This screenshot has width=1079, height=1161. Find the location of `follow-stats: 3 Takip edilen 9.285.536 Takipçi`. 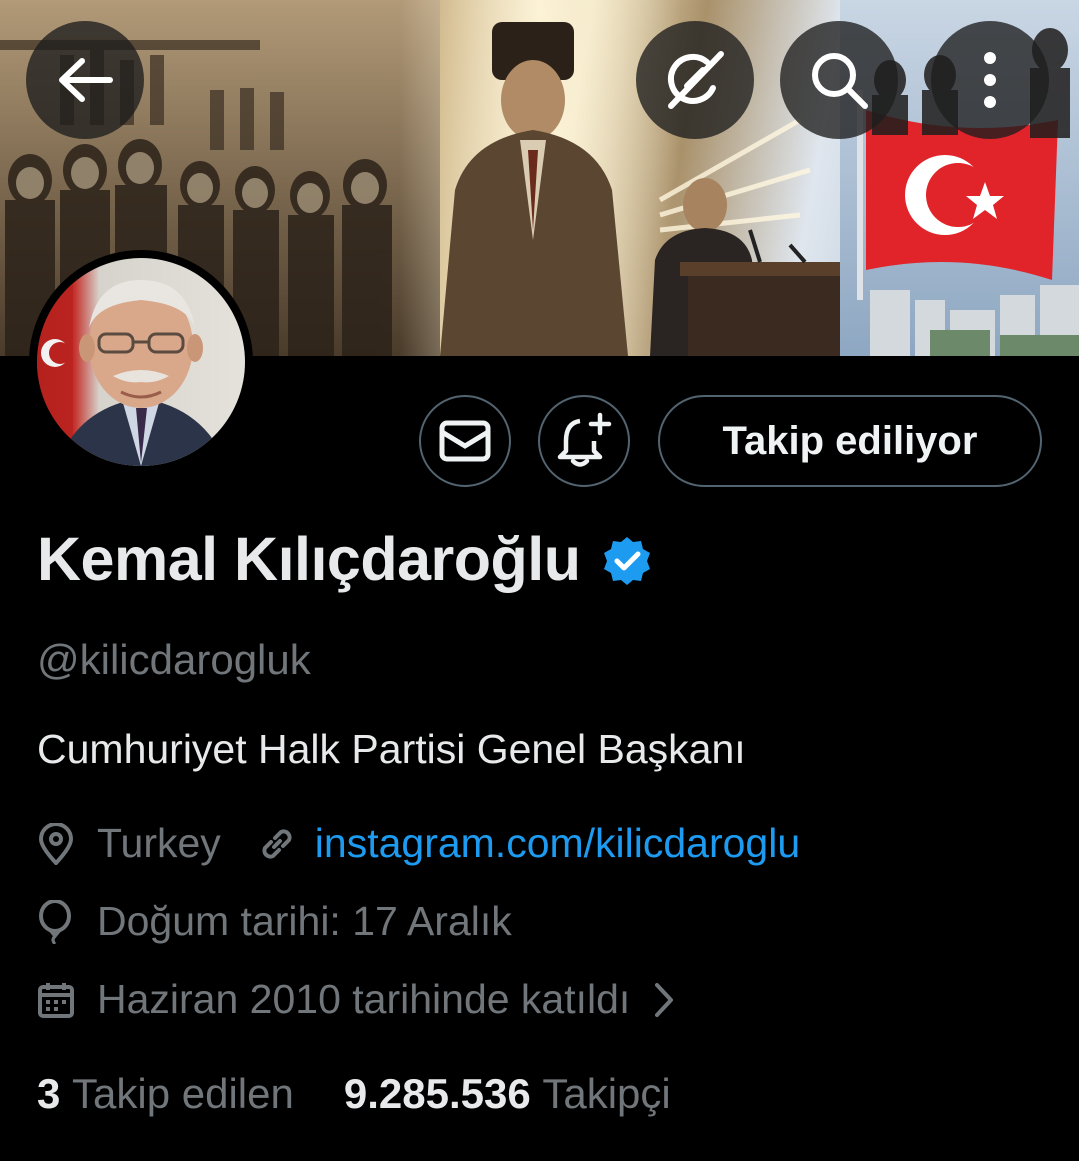

follow-stats: 3 Takip edilen 9.285.536 Takipçi is located at coordinates (379, 1094).